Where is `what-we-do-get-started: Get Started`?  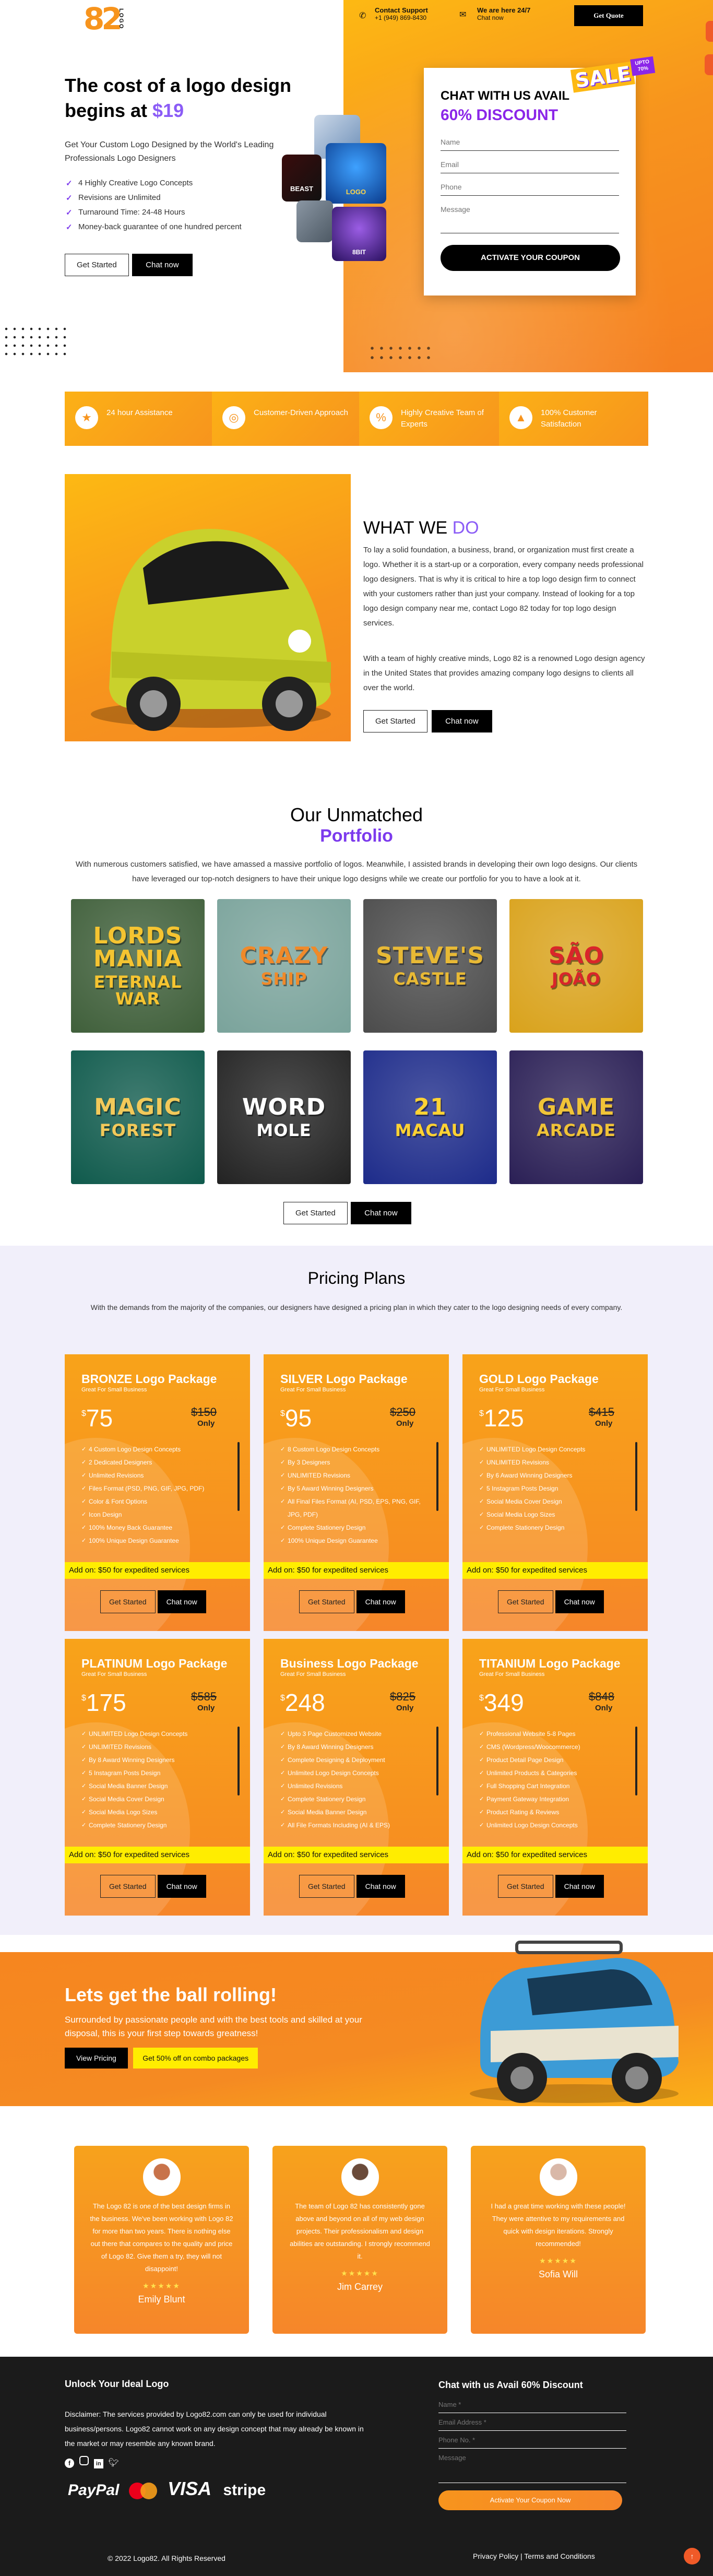 what-we-do-get-started: Get Started is located at coordinates (395, 721).